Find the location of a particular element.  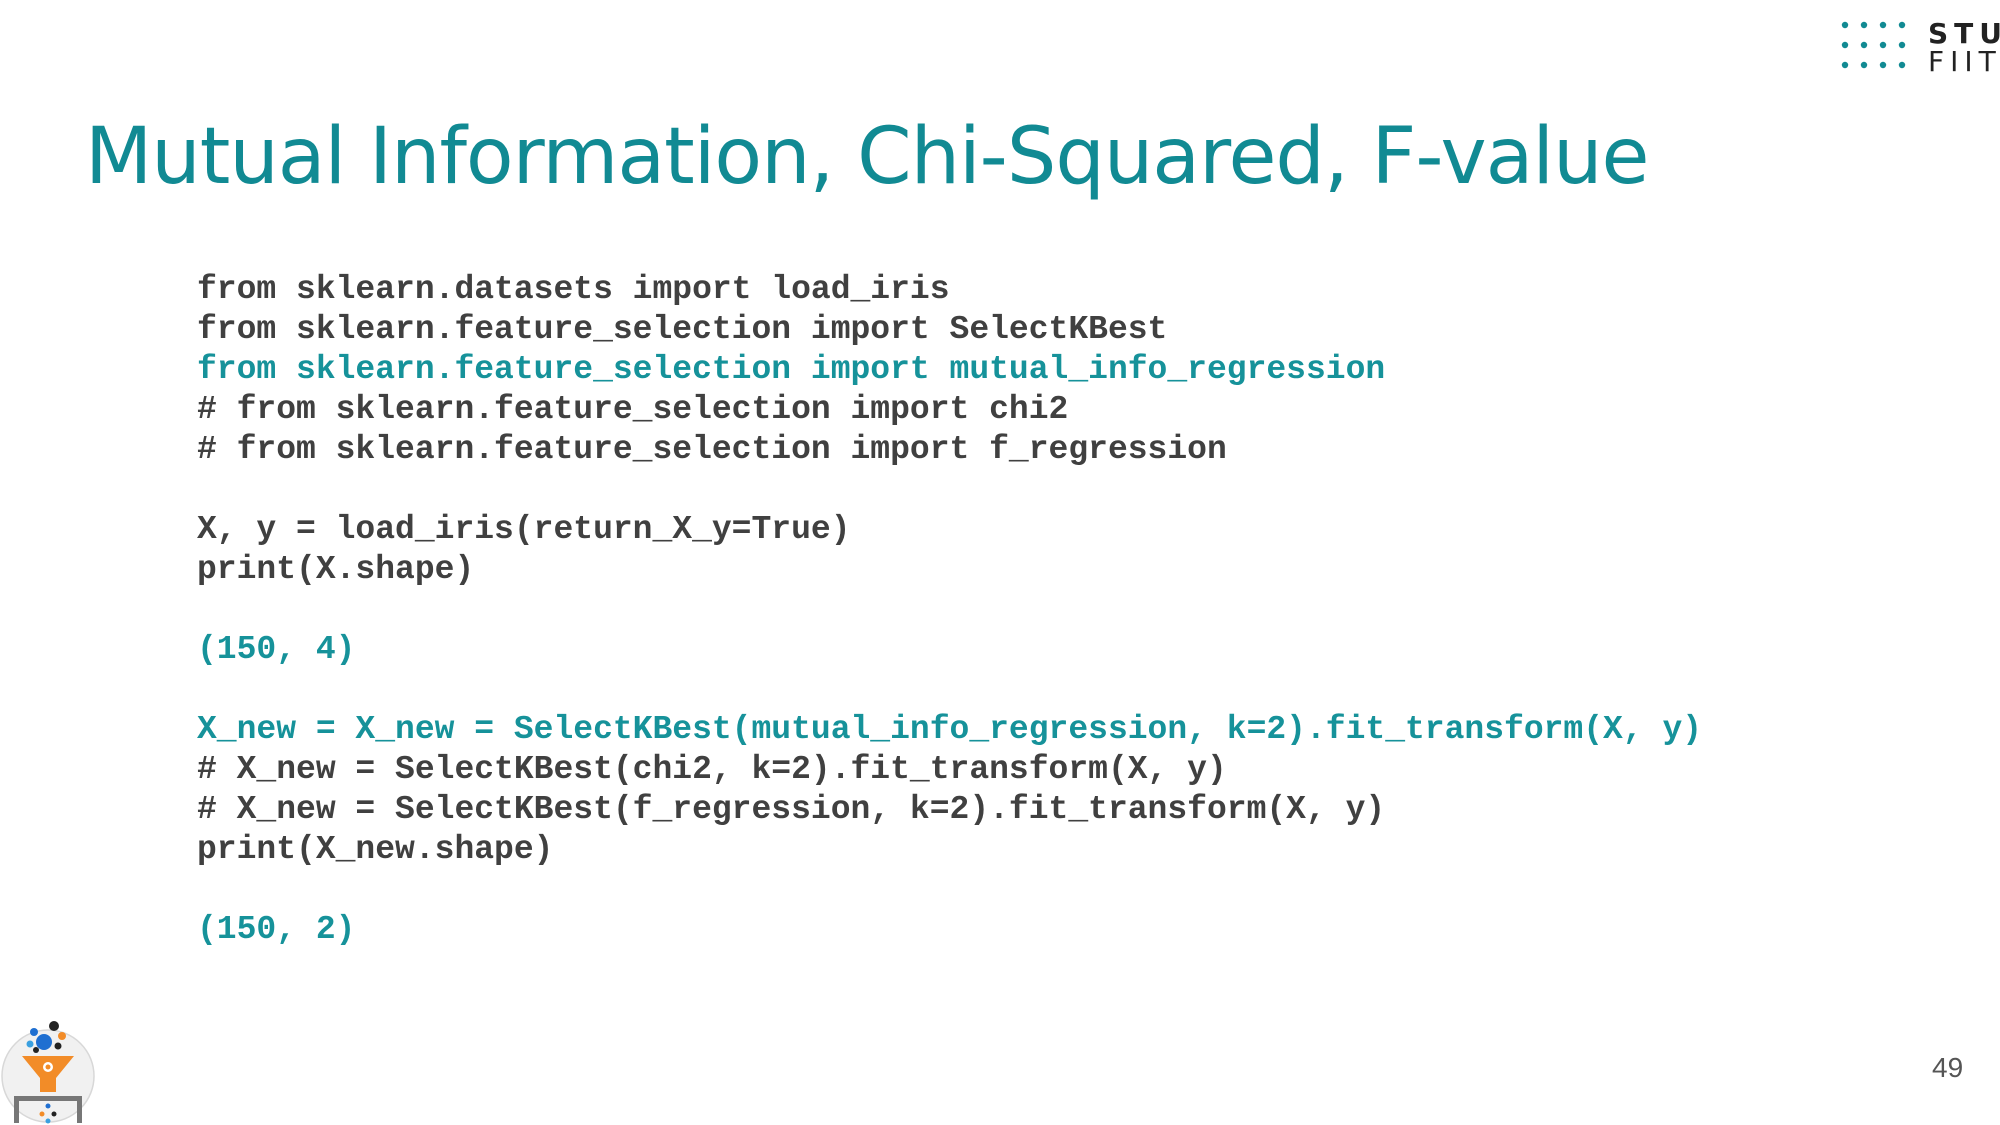

code-line: from sklearn.datasets import load_iris is located at coordinates (573, 289).